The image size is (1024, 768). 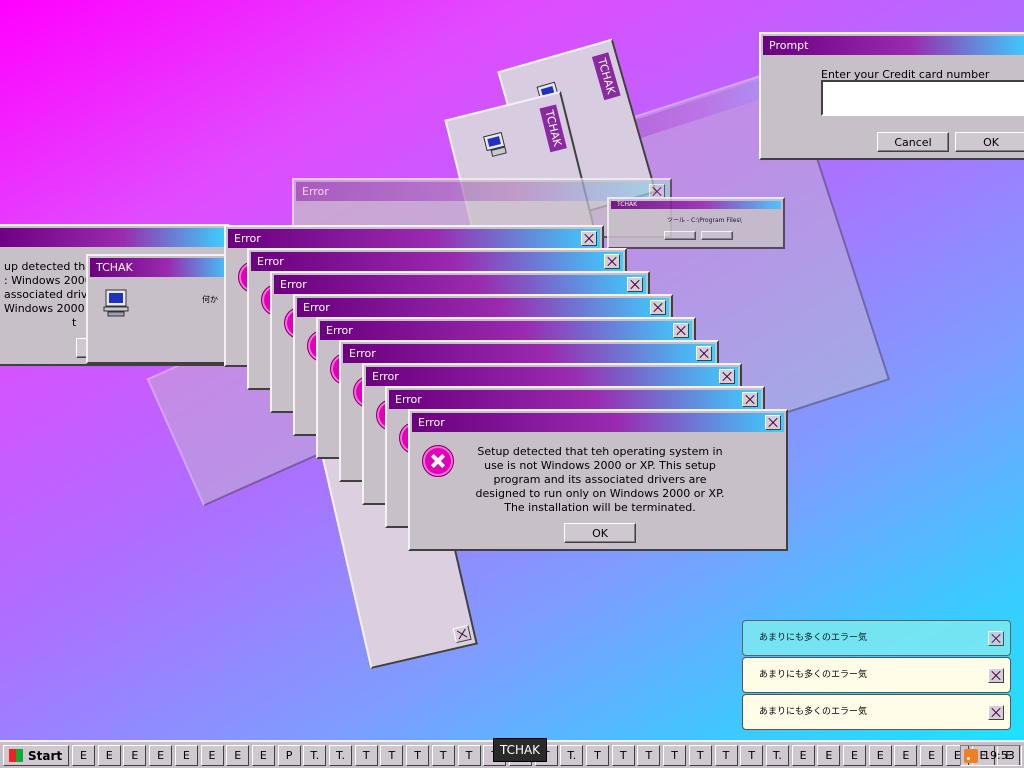 I want to click on rss-icon, so click(x=971, y=756).